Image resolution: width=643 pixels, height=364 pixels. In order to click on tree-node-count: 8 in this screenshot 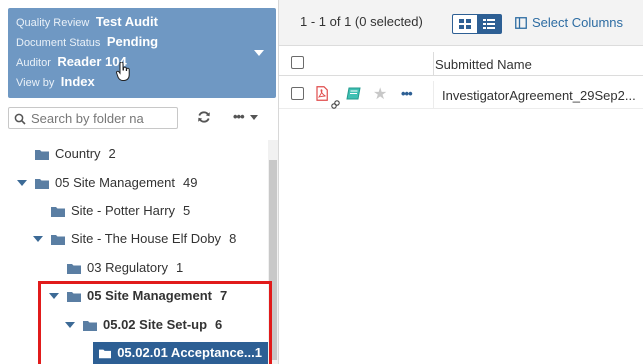, I will do `click(233, 238)`.